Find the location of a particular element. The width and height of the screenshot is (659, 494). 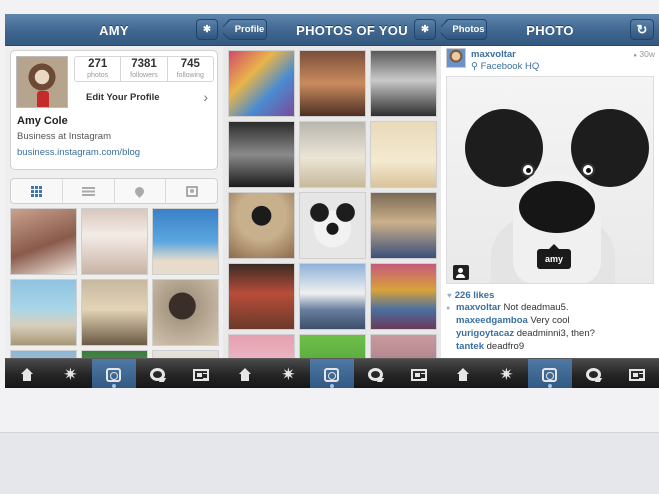

profile-view-tabs is located at coordinates (114, 191).